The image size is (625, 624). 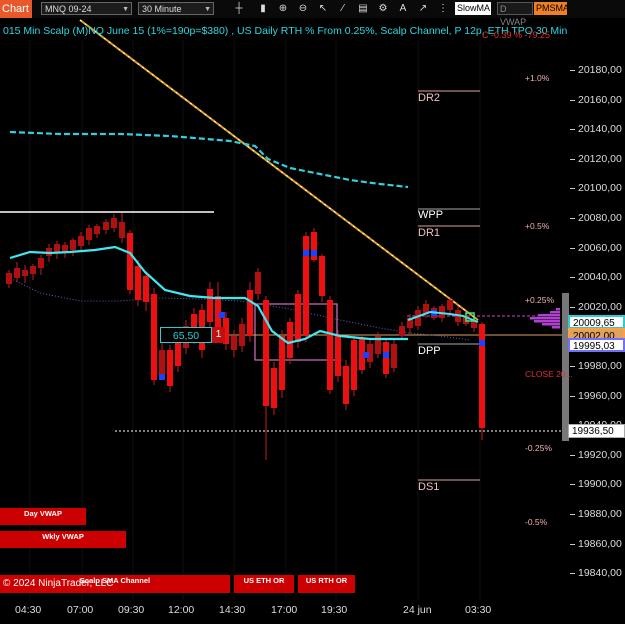 What do you see at coordinates (478, 610) in the screenshot?
I see `x-axis-label: 03:30` at bounding box center [478, 610].